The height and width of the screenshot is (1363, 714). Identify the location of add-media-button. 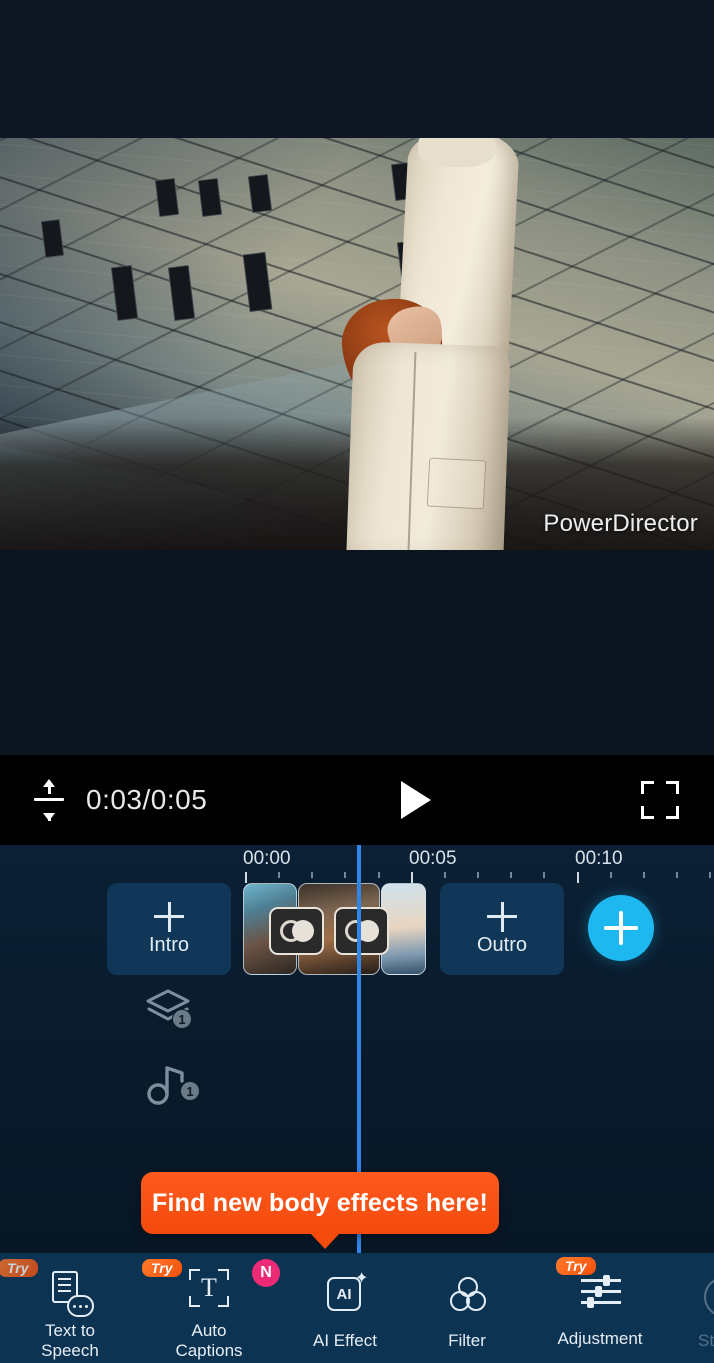
(621, 928).